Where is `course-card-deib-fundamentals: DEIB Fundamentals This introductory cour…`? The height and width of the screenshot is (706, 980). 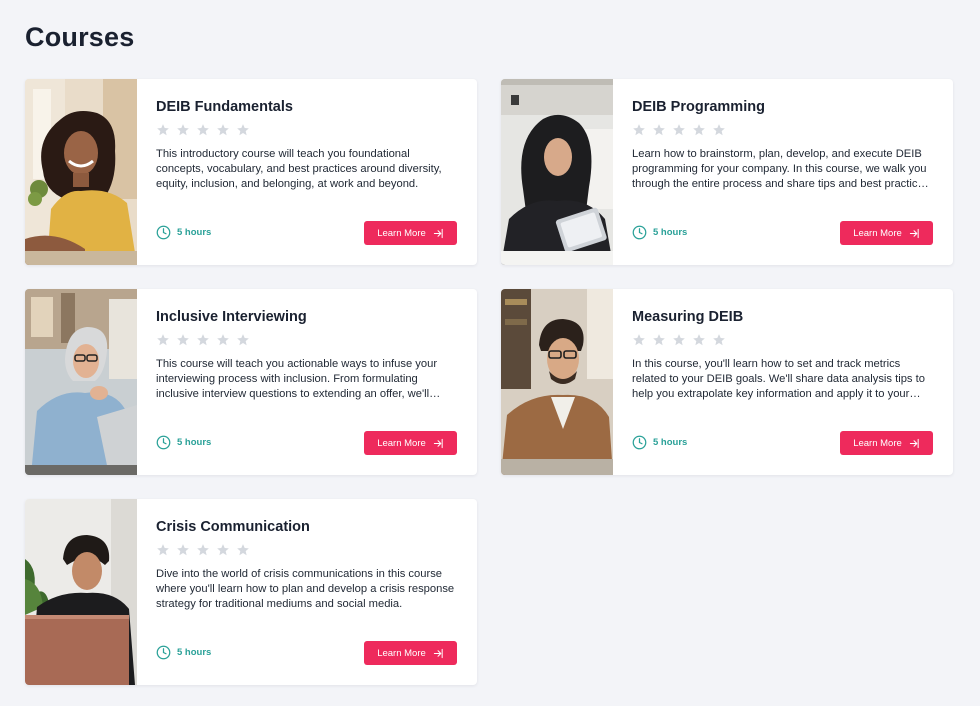 course-card-deib-fundamentals: DEIB Fundamentals This introductory cour… is located at coordinates (251, 172).